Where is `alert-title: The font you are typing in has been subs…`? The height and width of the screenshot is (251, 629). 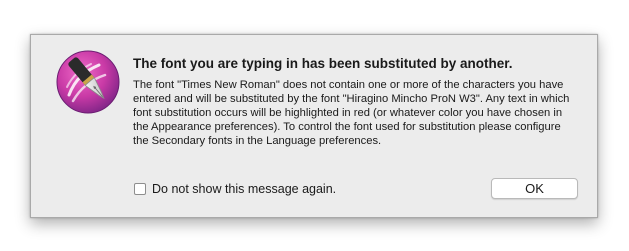 alert-title: The font you are typing in has been subs… is located at coordinates (323, 63).